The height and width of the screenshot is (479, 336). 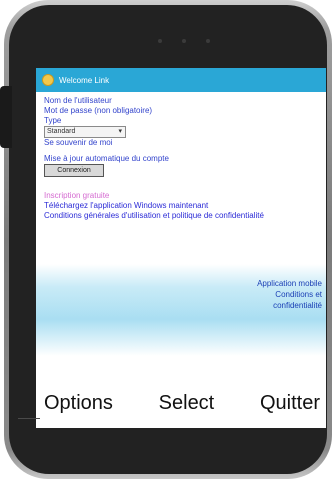 I want to click on type-label: Type, so click(x=53, y=120).